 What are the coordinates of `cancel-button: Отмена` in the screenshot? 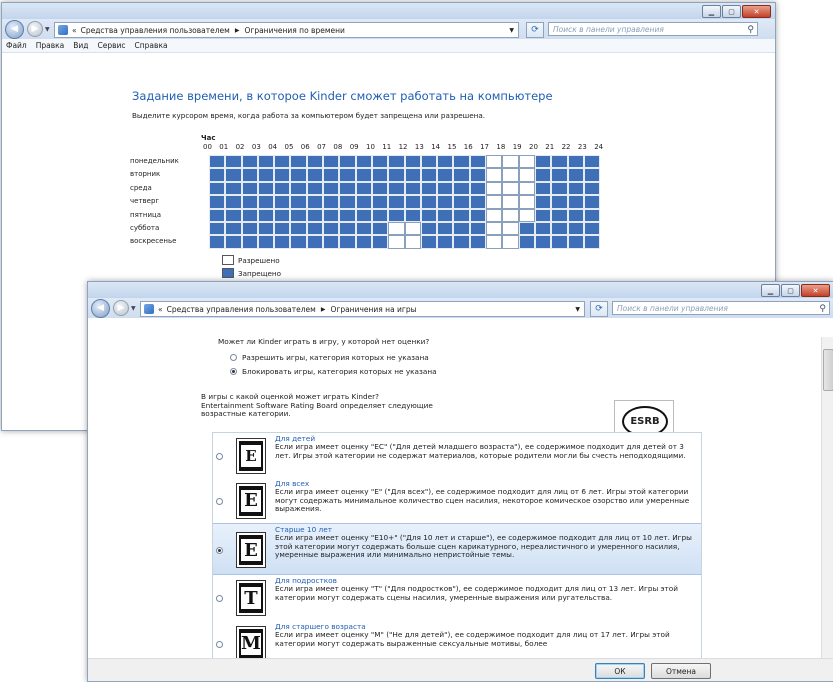 It's located at (681, 671).